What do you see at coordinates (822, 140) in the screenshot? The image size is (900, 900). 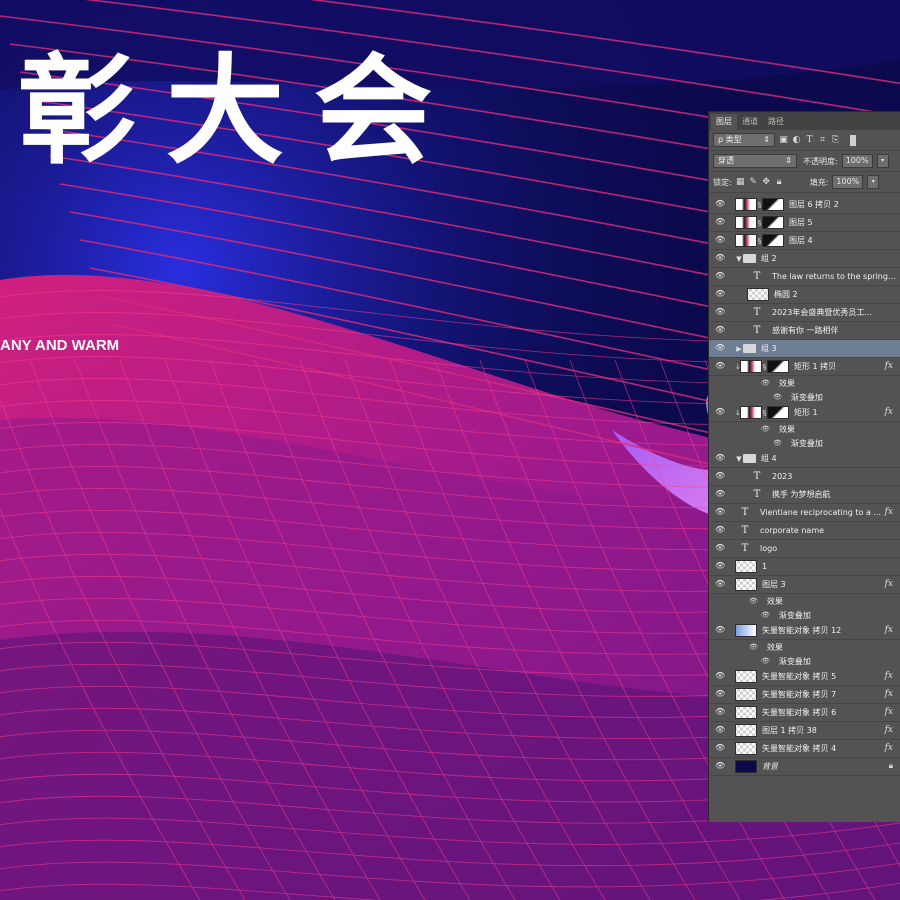 I see `shape-filter-icon: ⌗` at bounding box center [822, 140].